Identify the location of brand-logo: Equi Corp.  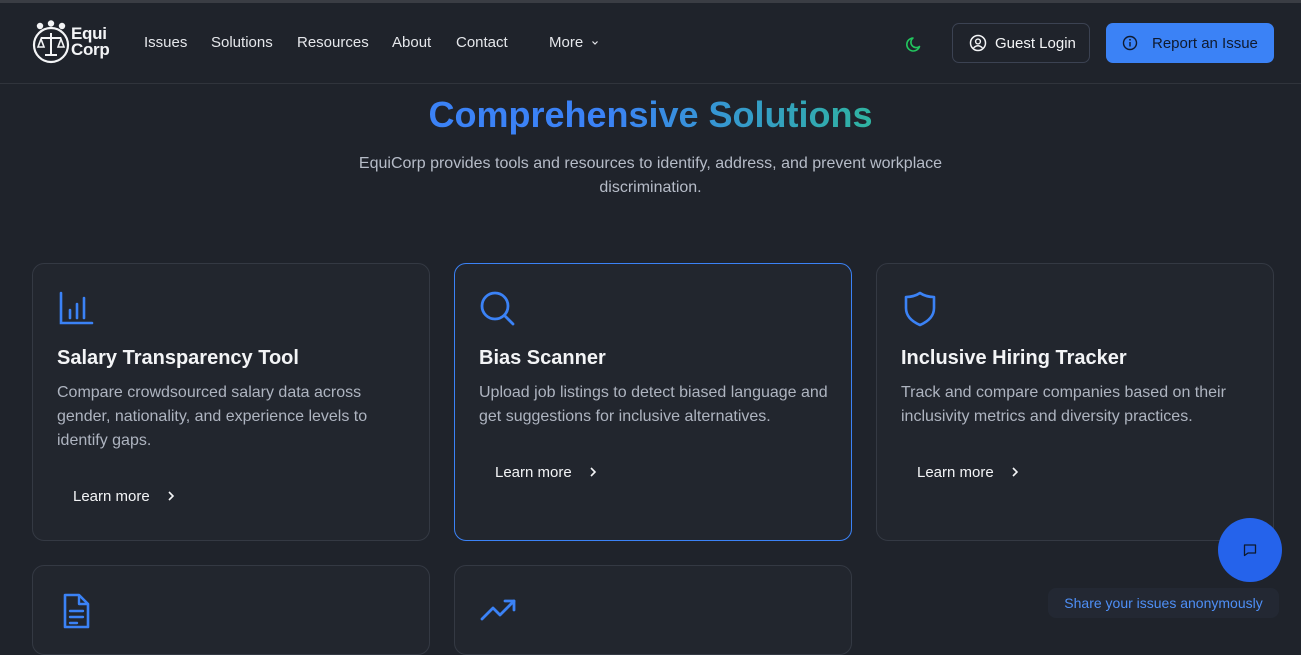
(73, 41).